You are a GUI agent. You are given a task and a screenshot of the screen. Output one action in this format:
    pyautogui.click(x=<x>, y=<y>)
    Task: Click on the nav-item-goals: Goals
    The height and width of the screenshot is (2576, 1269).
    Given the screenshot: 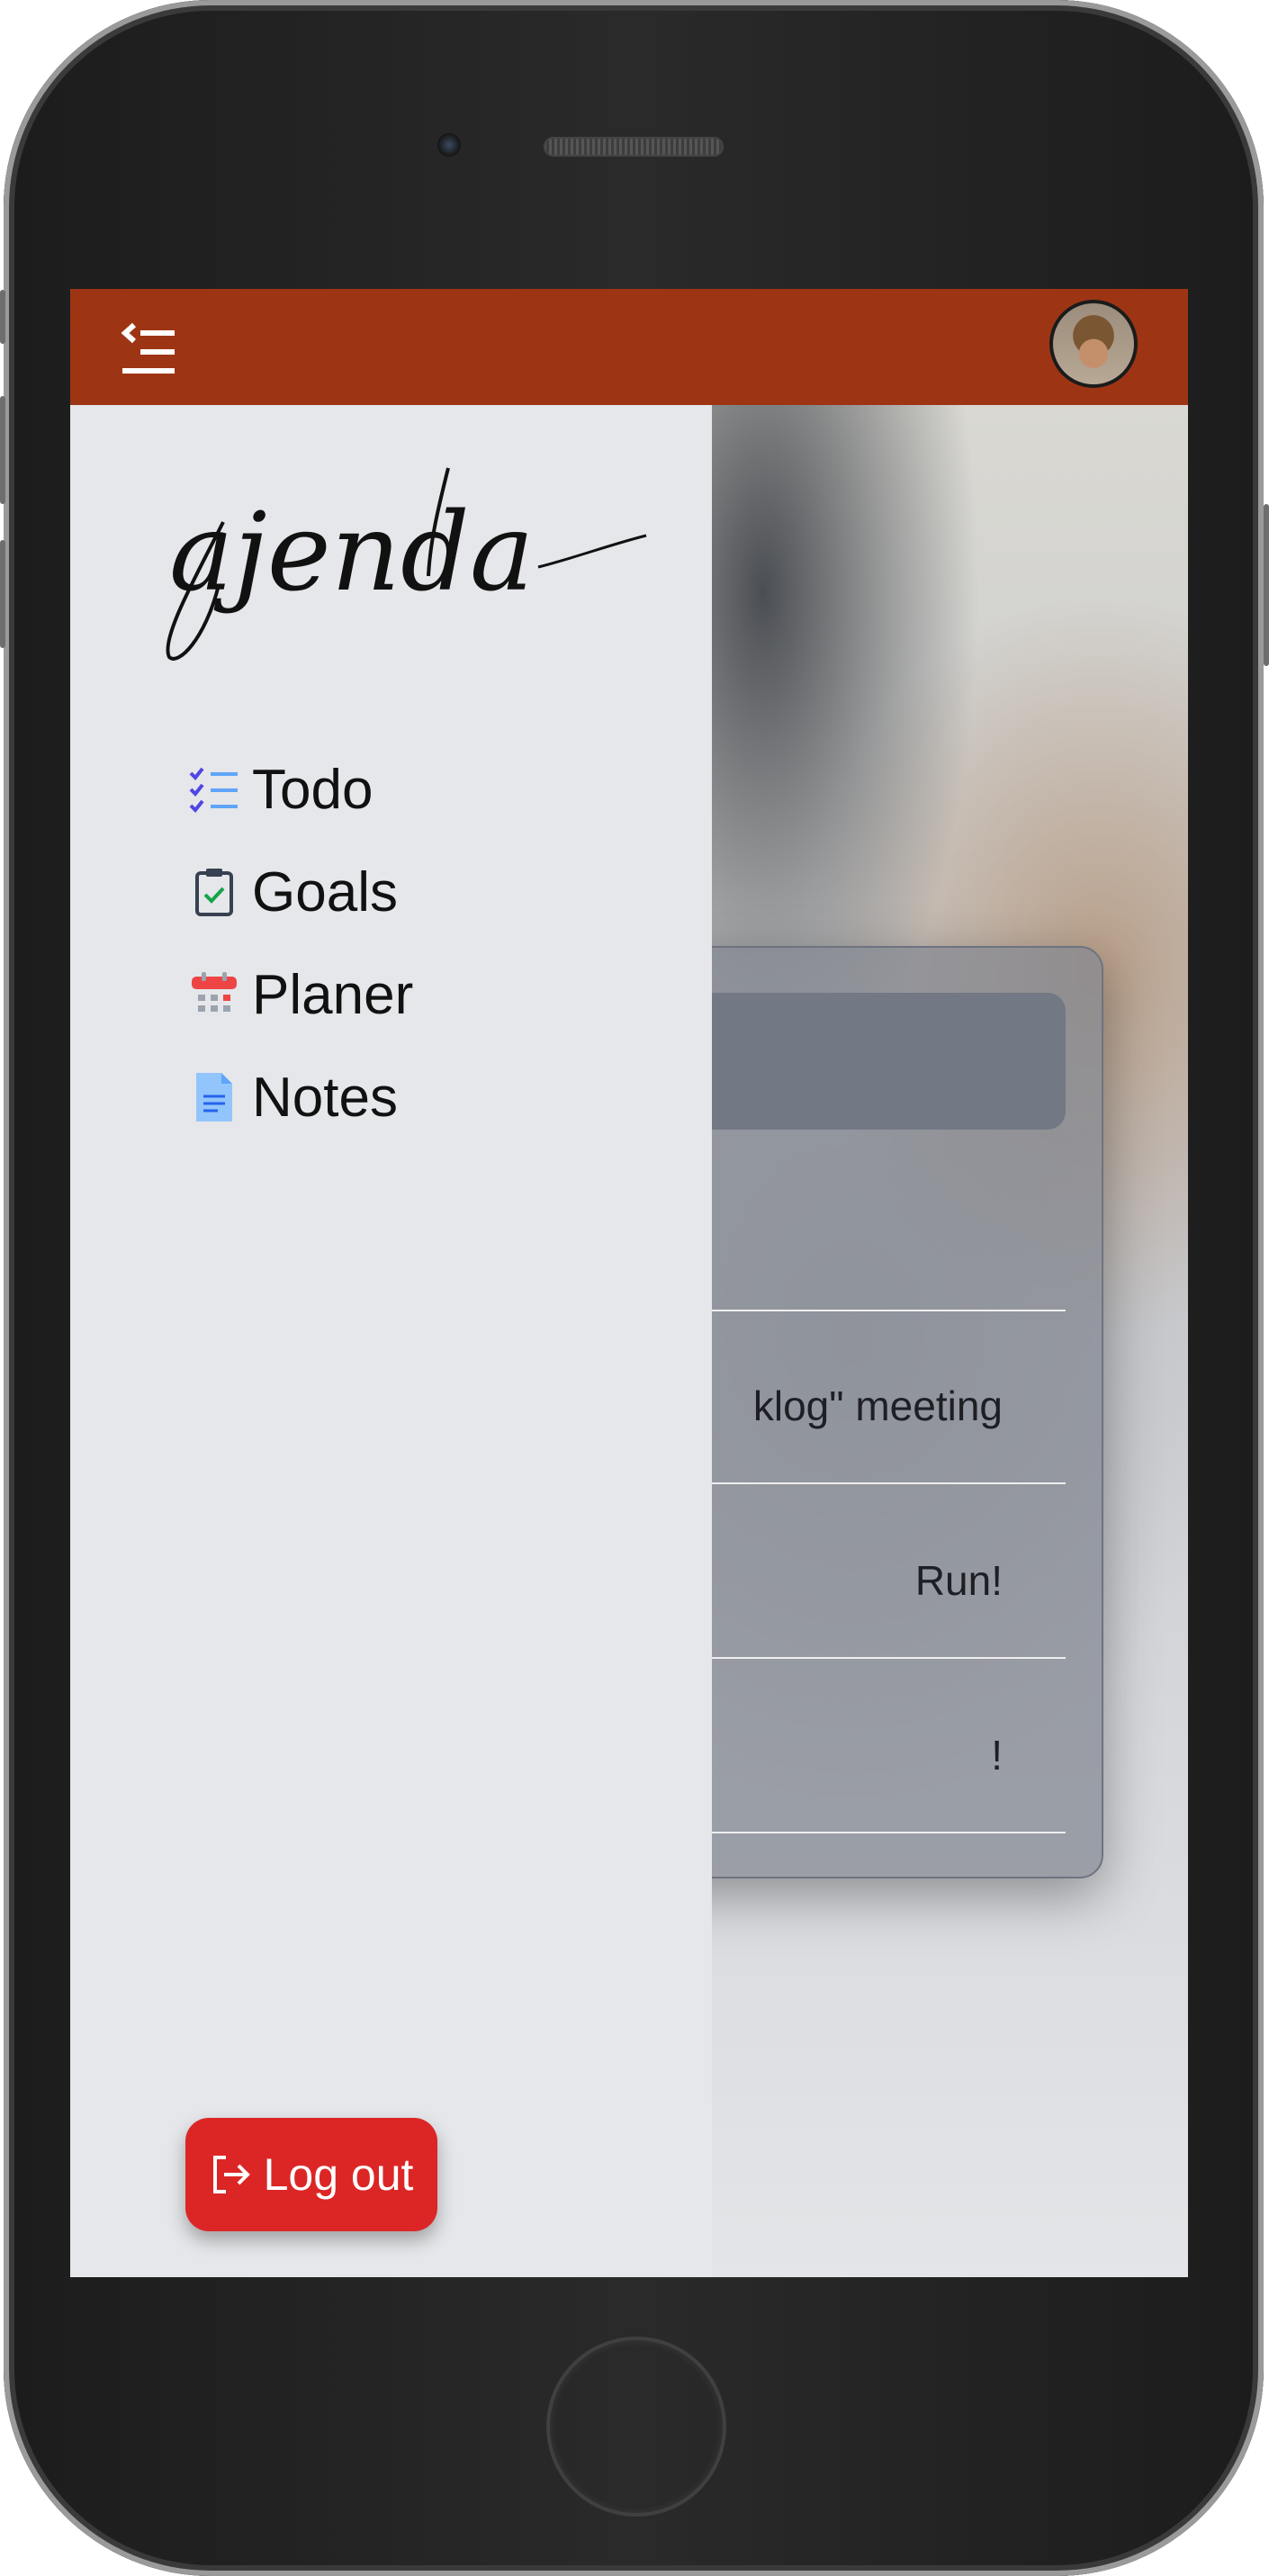 What is the action you would take?
    pyautogui.click(x=300, y=892)
    